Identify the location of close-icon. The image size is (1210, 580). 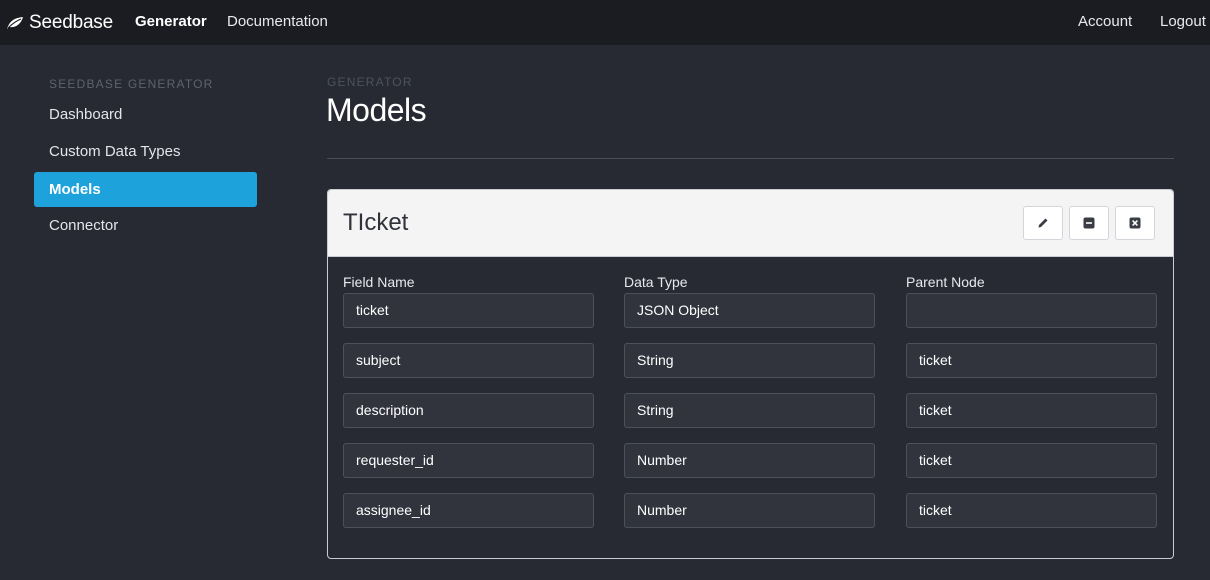
(1135, 223).